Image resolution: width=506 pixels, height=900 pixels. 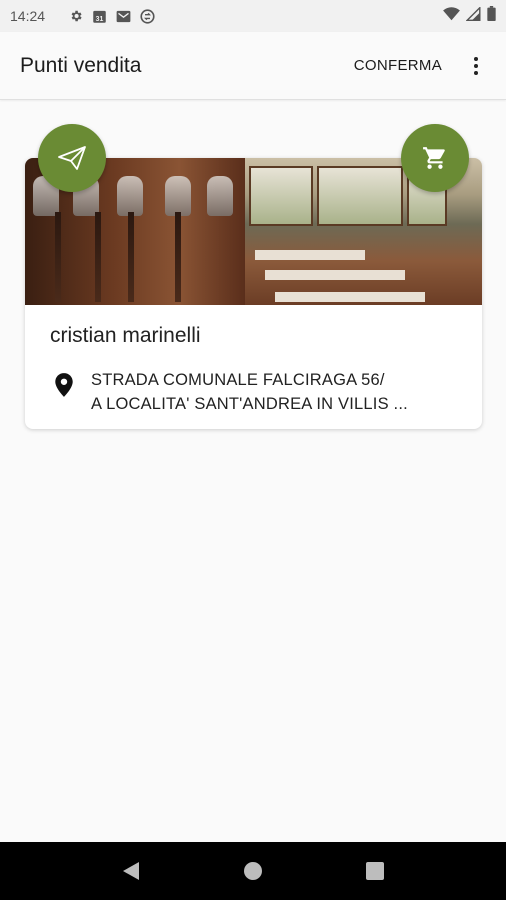 What do you see at coordinates (81, 65) in the screenshot?
I see `page-title: Punti vendita` at bounding box center [81, 65].